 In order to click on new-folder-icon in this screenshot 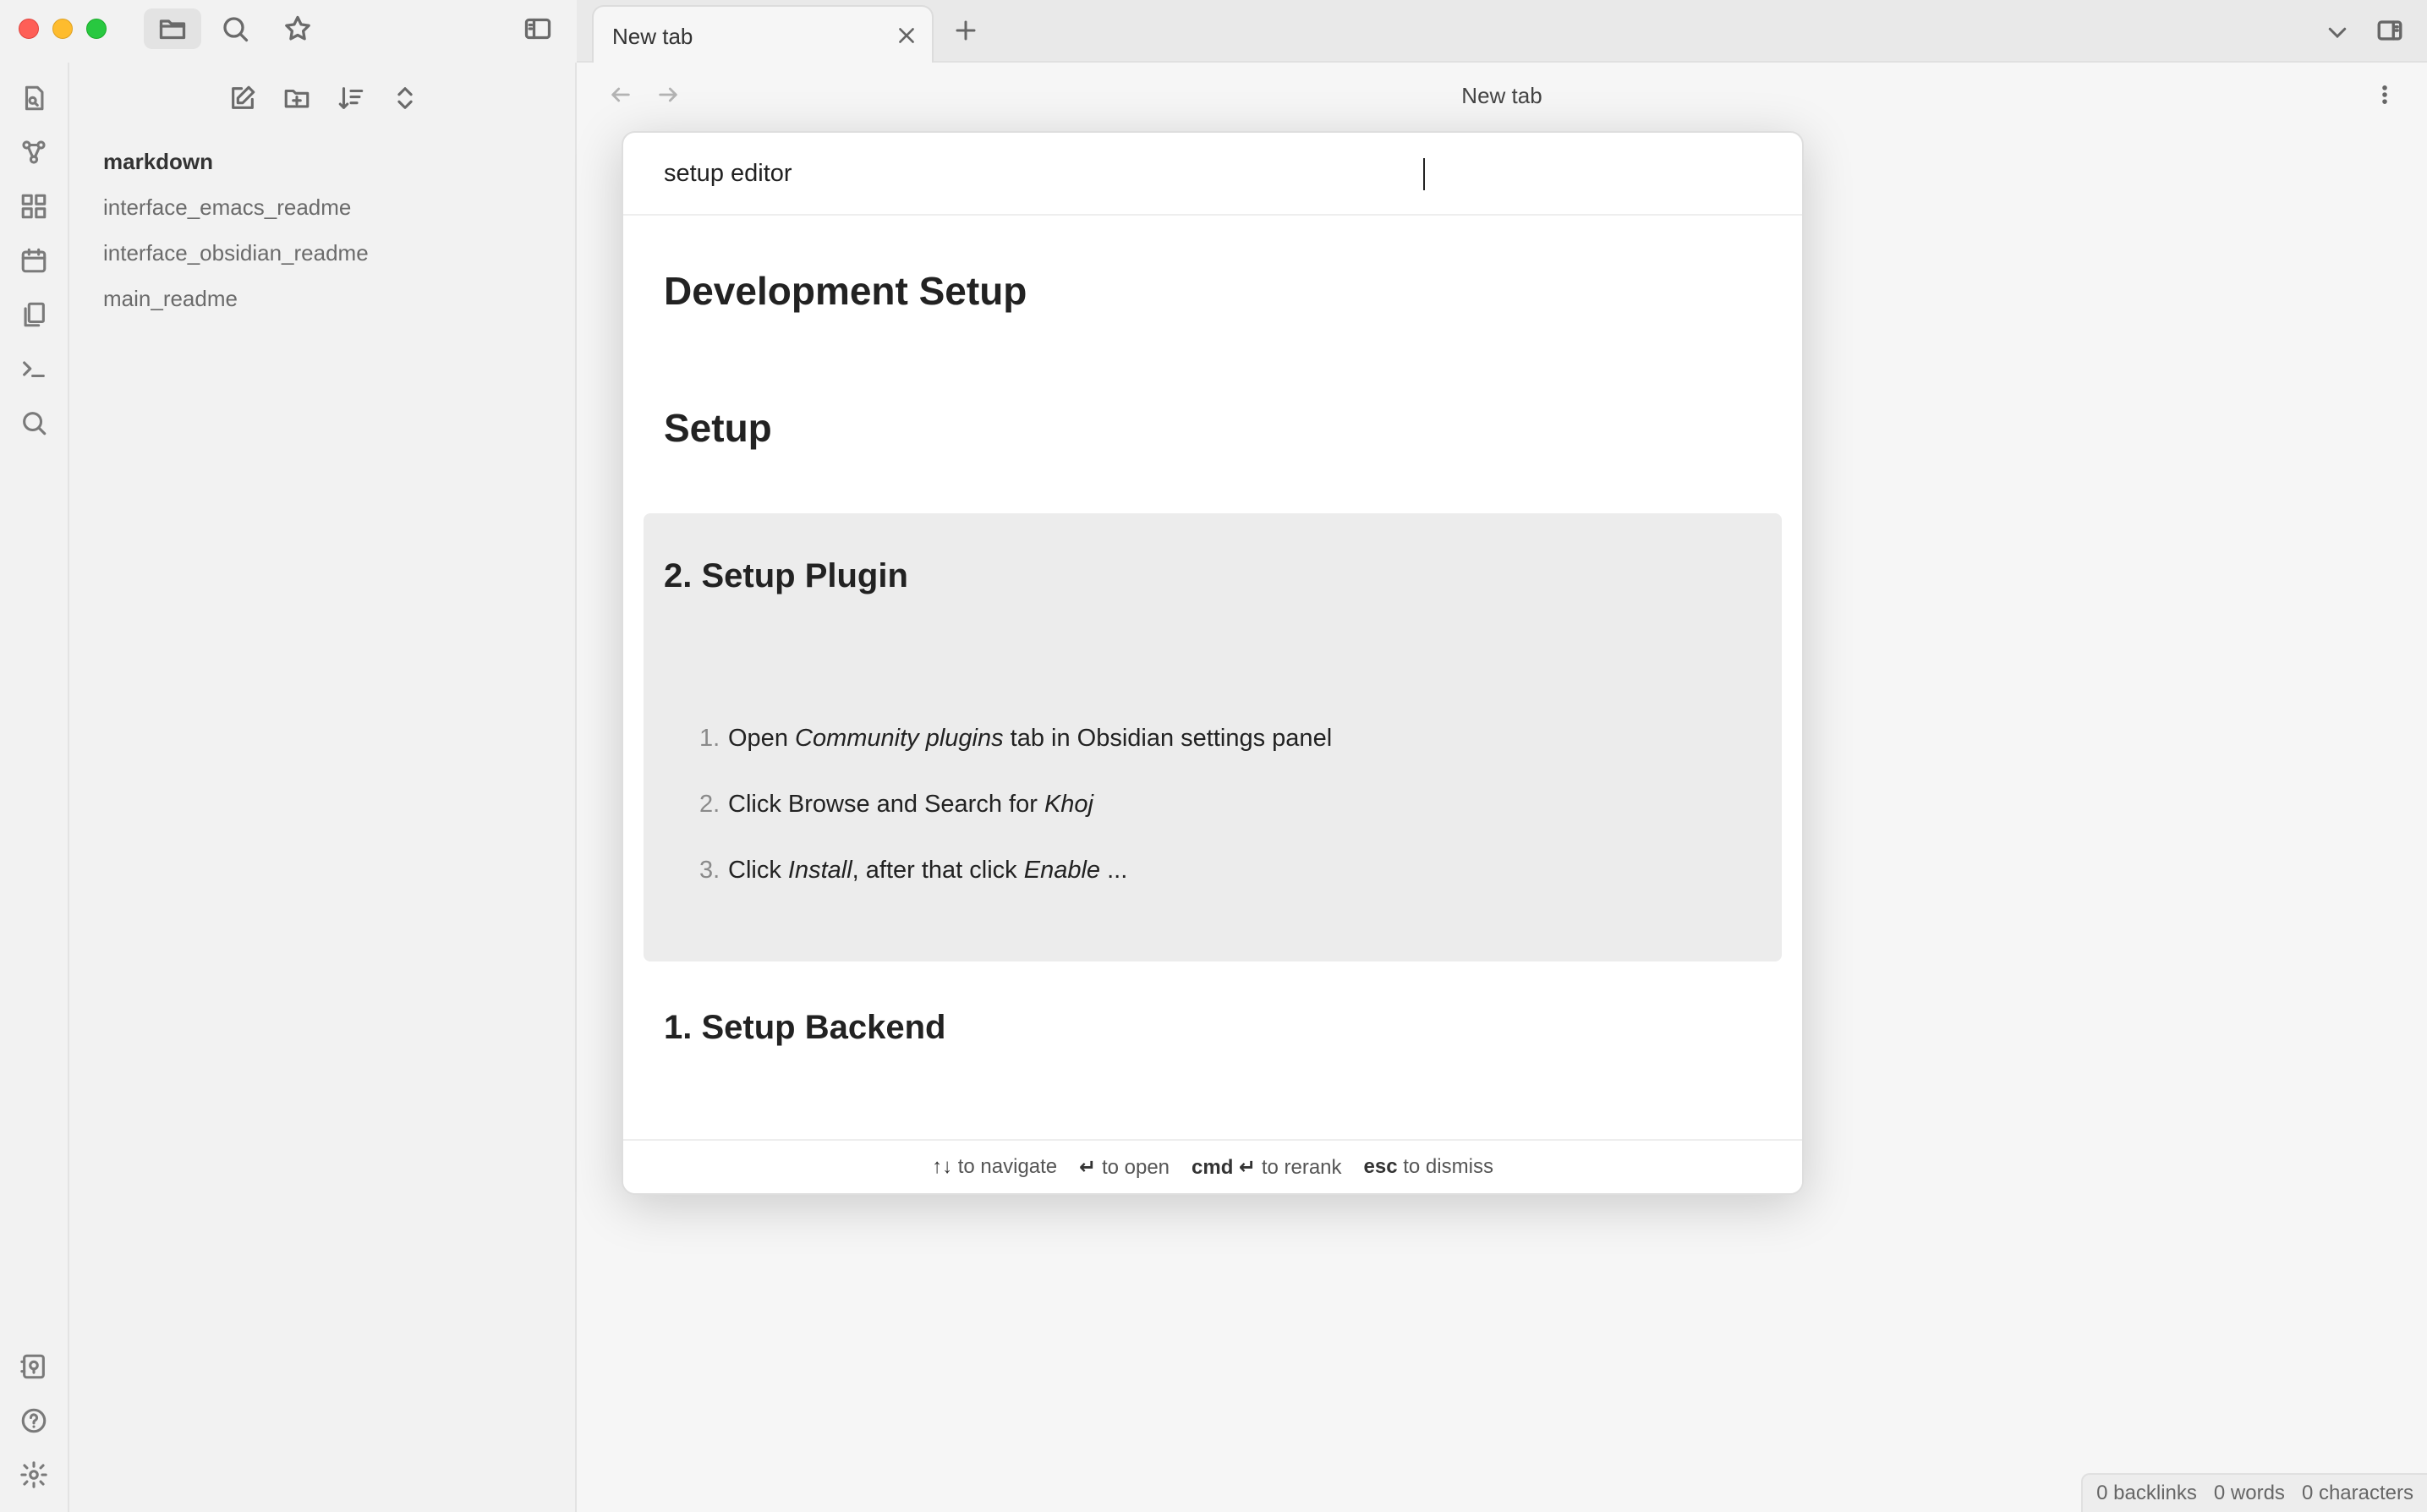, I will do `click(297, 98)`.